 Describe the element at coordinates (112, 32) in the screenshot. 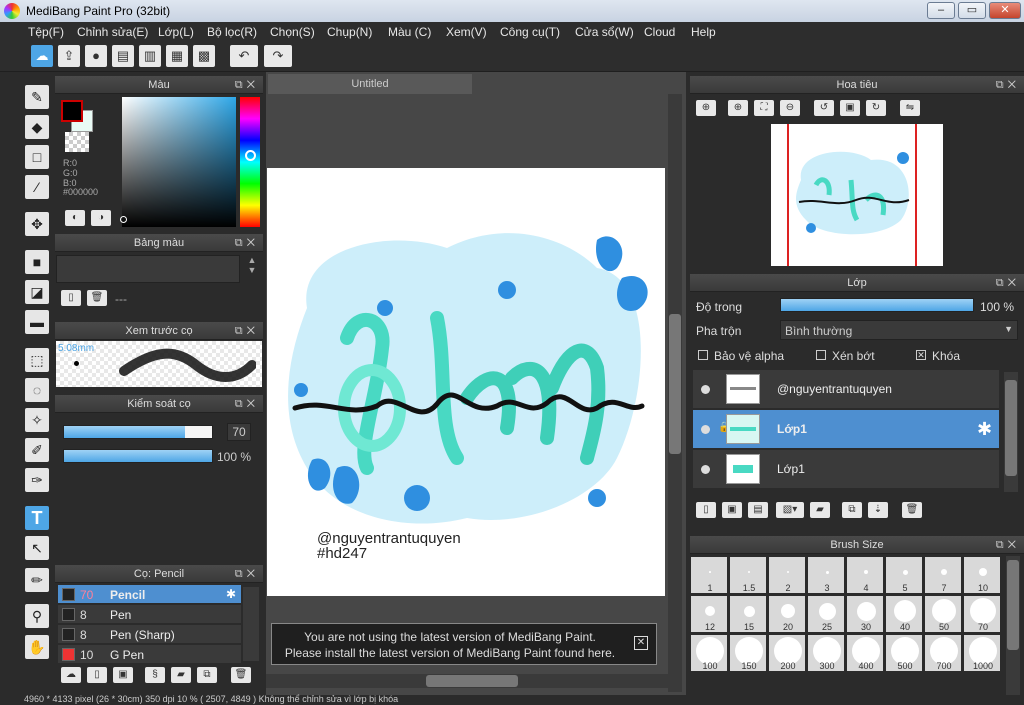

I see `menu-edit: Chỉnh sửa(E)` at that location.